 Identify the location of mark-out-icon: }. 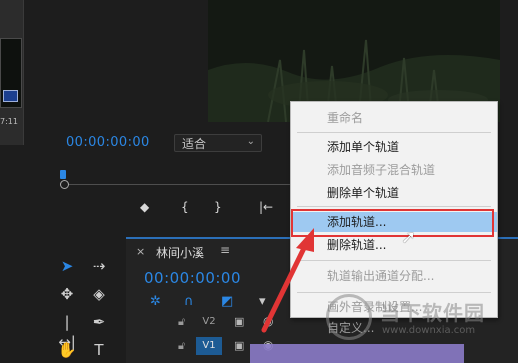
(218, 207).